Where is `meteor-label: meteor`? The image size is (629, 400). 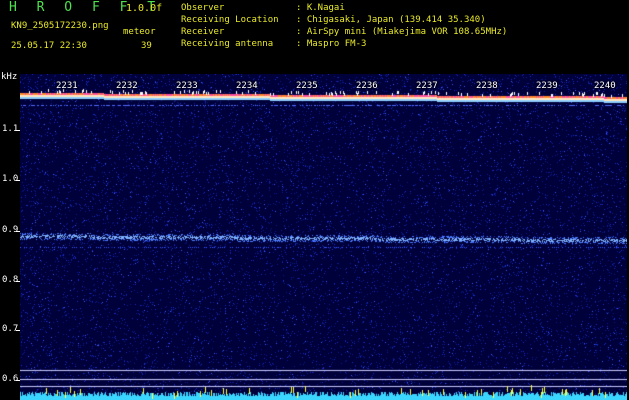 meteor-label: meteor is located at coordinates (139, 32).